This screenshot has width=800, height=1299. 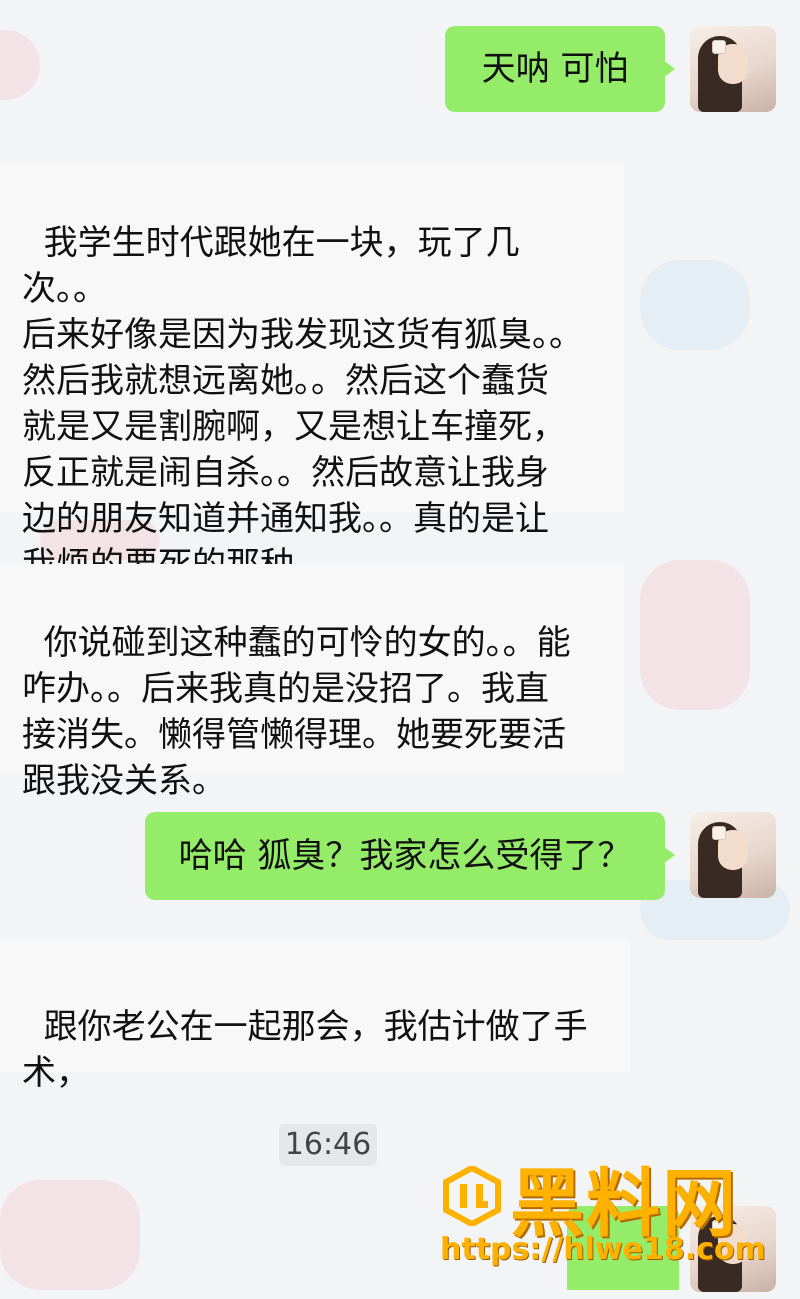 What do you see at coordinates (603, 1249) in the screenshot?
I see `watermark-url: https://hlwe18.com` at bounding box center [603, 1249].